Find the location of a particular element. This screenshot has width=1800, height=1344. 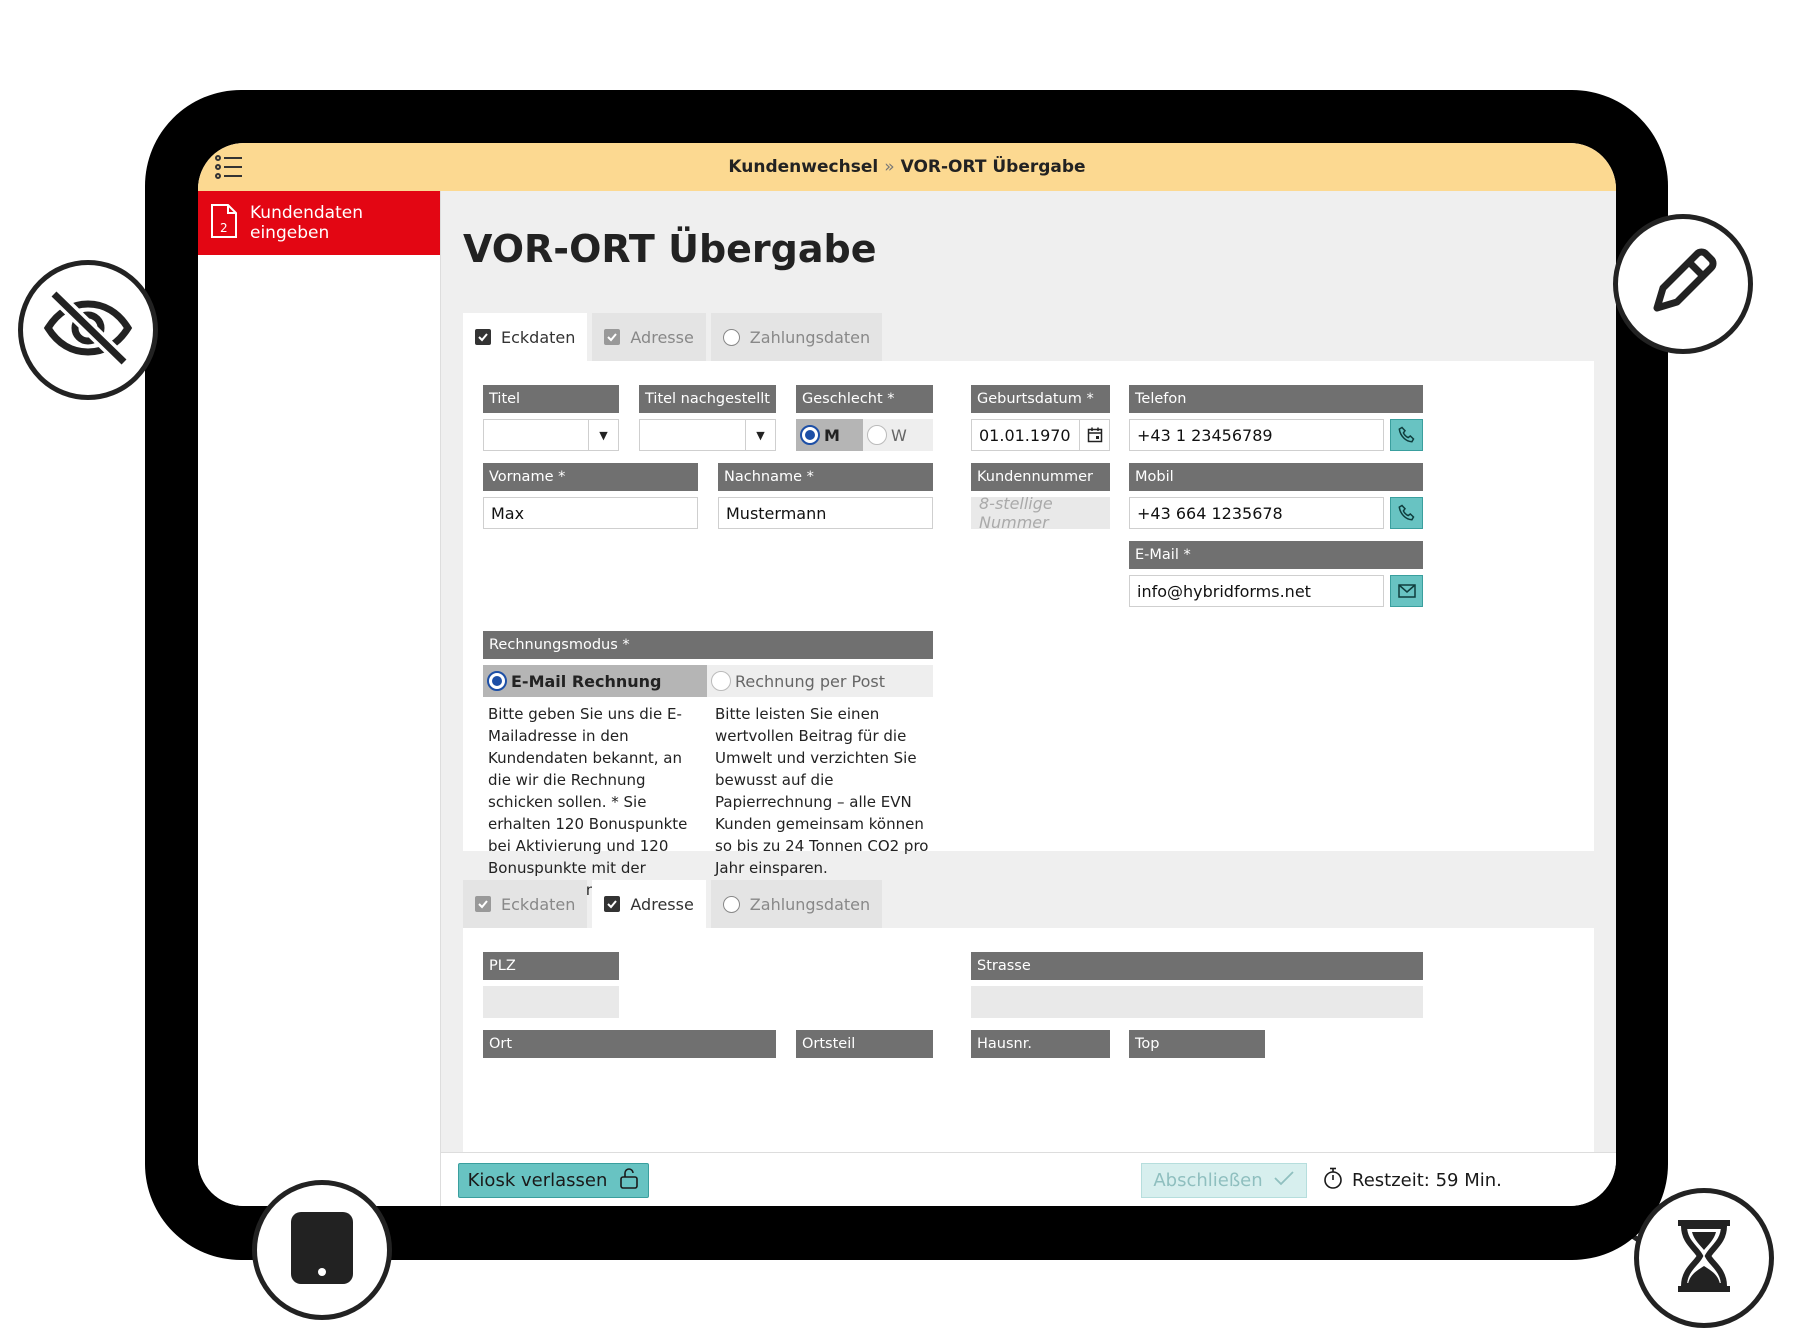

field-email: E-Mail * info@hybridforms.net is located at coordinates (1276, 574).